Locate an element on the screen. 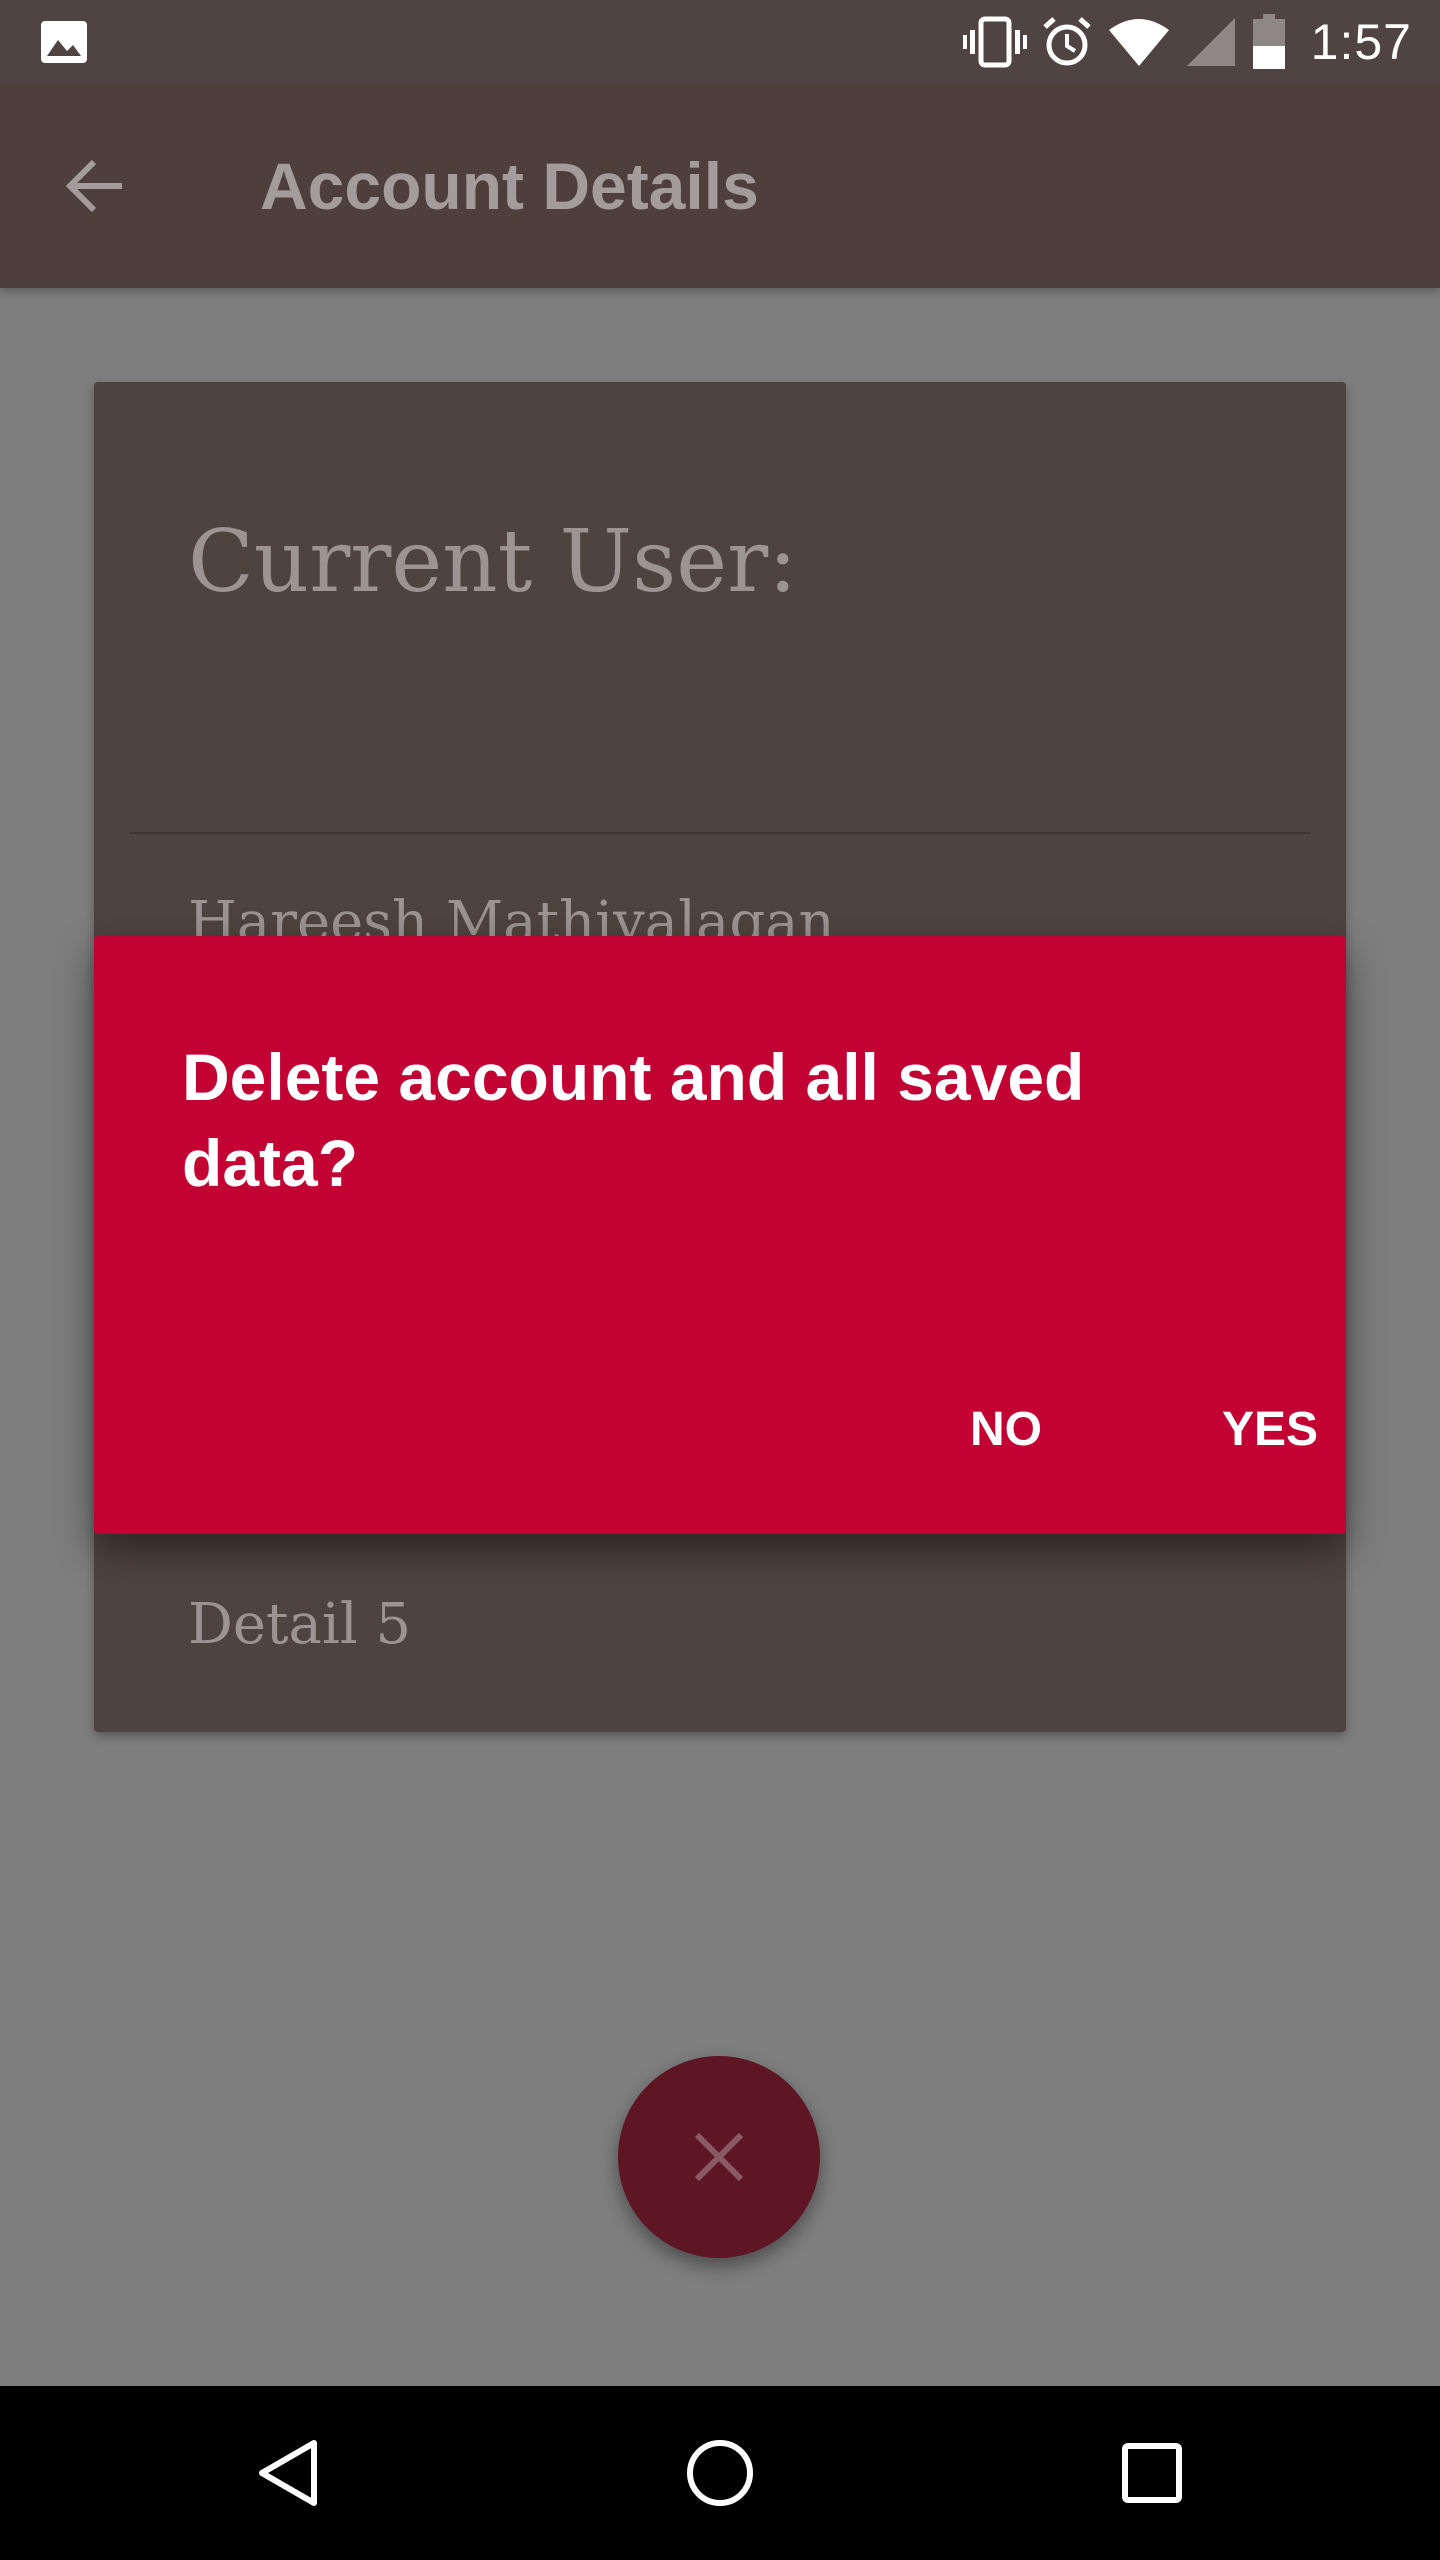 The height and width of the screenshot is (2560, 1440). close-icon is located at coordinates (719, 2157).